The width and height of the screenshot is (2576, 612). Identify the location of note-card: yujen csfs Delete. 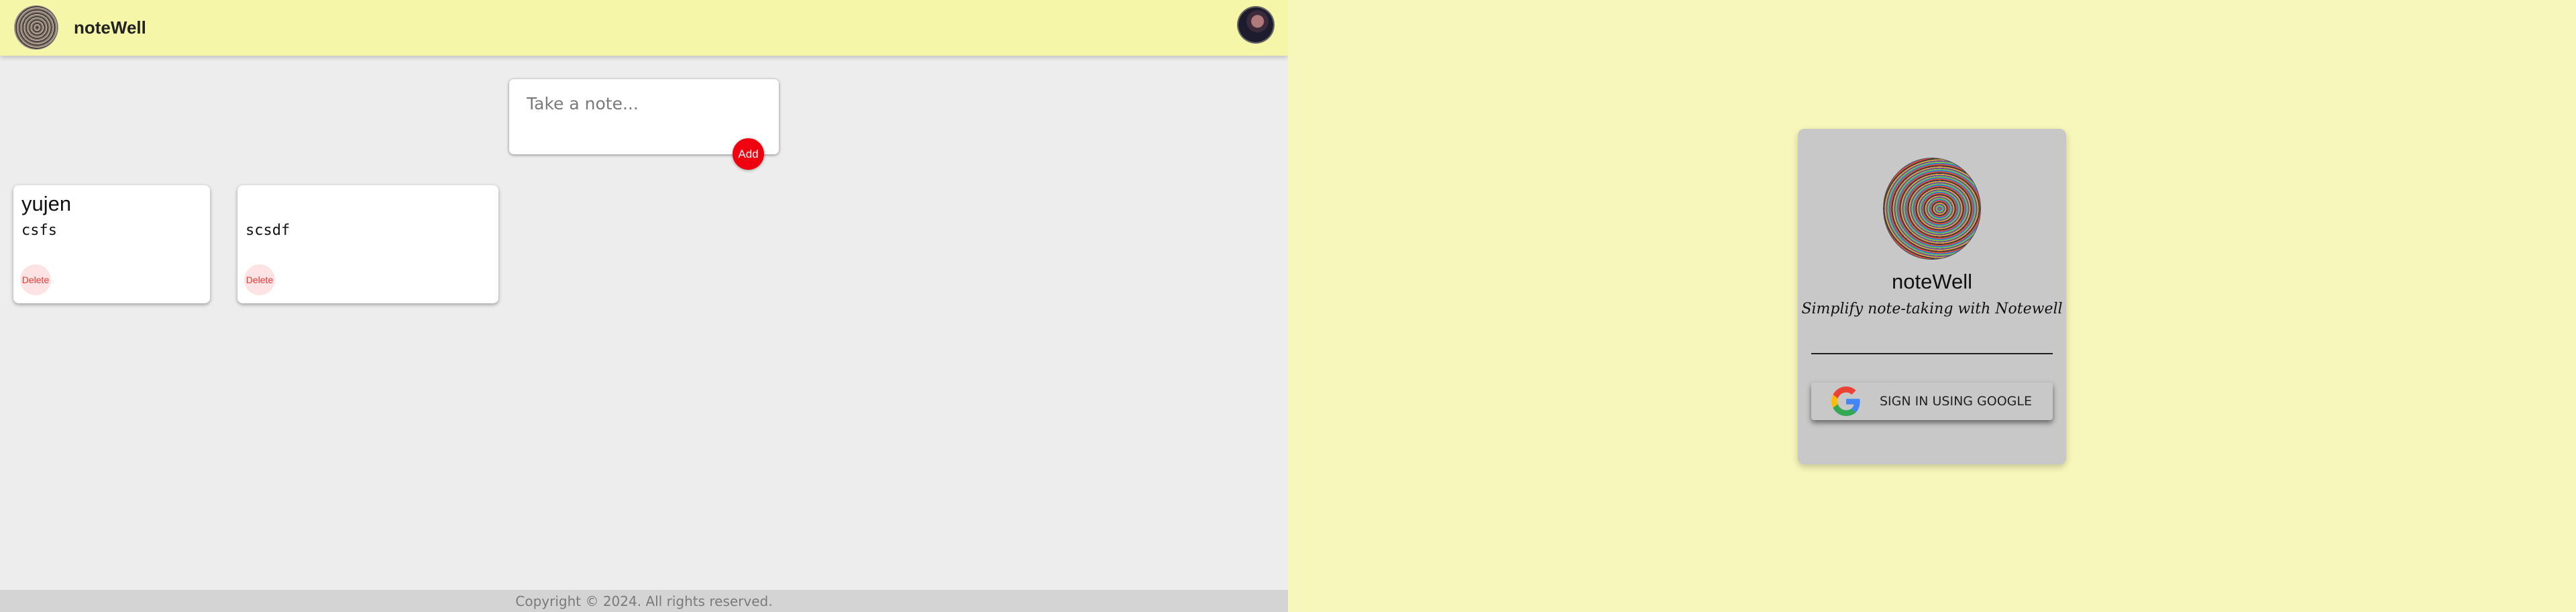
(111, 244).